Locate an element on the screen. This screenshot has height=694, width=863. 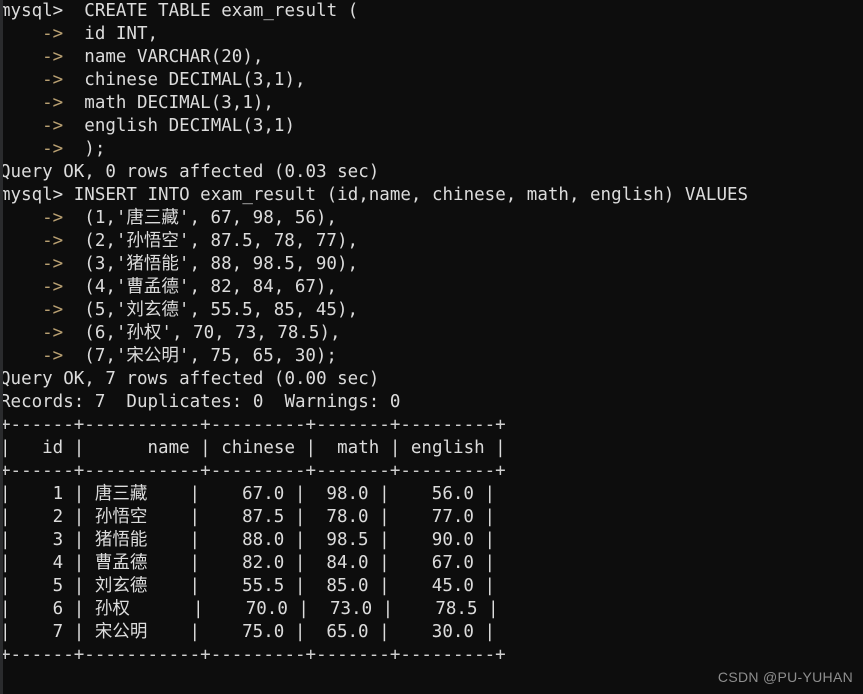
console-line-text: (5,'刘玄德', 55.5, 85, 45), is located at coordinates (211, 310).